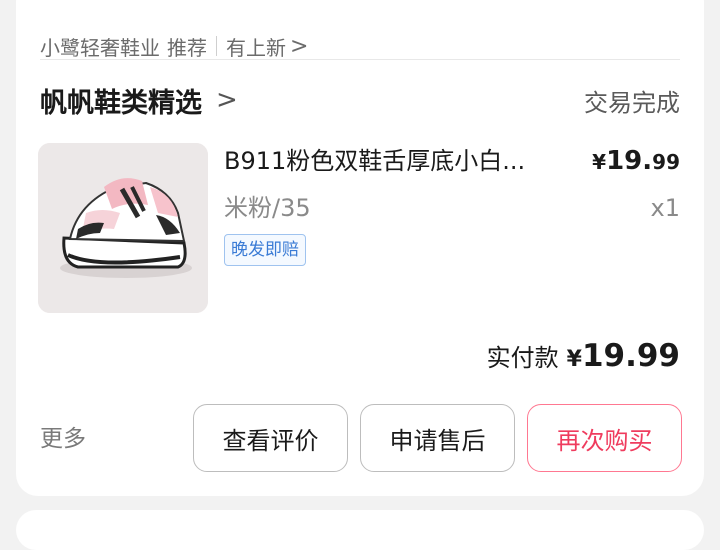  Describe the element at coordinates (630, 356) in the screenshot. I see `paid-amount: 19.99` at that location.